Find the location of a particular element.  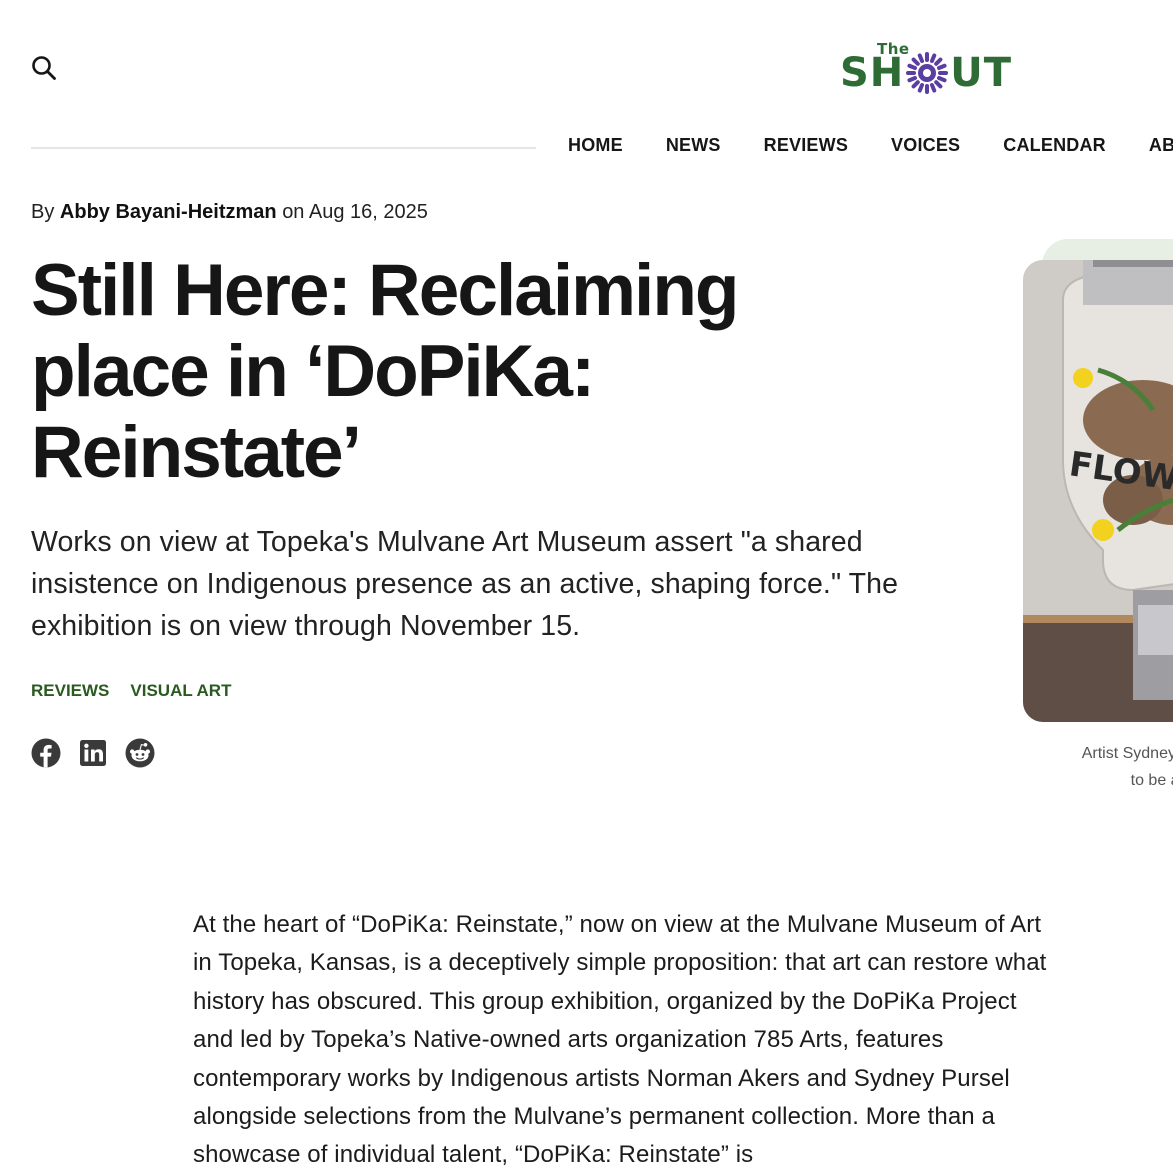

nav-home: HOME is located at coordinates (595, 145).